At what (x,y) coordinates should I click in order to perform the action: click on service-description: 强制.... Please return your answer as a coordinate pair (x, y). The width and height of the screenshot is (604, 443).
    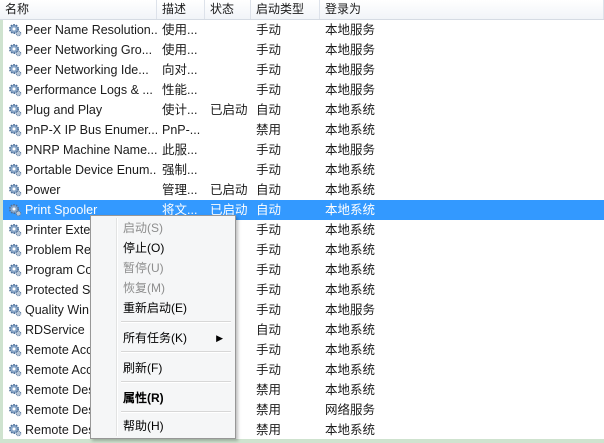
    Looking at the image, I should click on (180, 170).